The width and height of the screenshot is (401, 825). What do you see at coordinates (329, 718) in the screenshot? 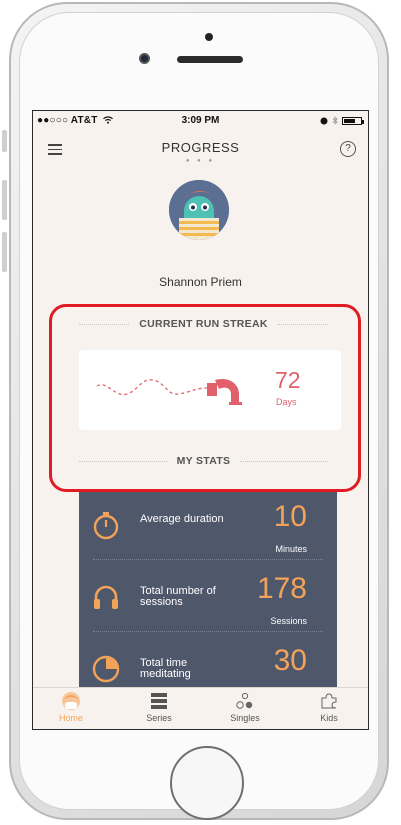
I see `tab-label: Kids` at bounding box center [329, 718].